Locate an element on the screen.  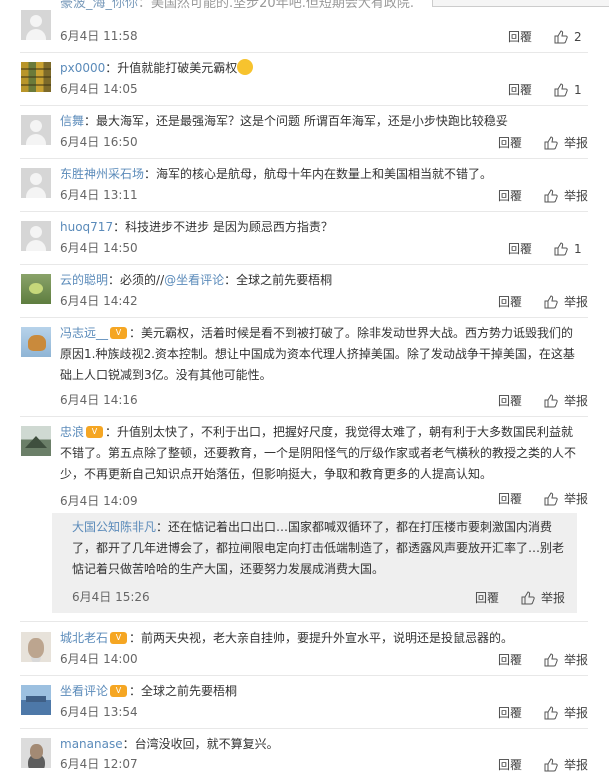
landscape-avatar is located at coordinates (36, 700).